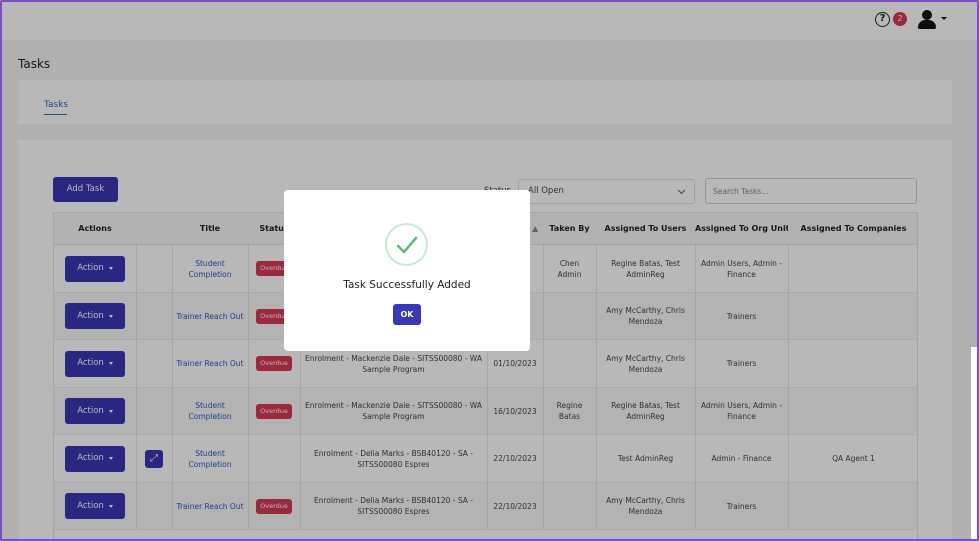  What do you see at coordinates (407, 314) in the screenshot?
I see `ok-button: OK` at bounding box center [407, 314].